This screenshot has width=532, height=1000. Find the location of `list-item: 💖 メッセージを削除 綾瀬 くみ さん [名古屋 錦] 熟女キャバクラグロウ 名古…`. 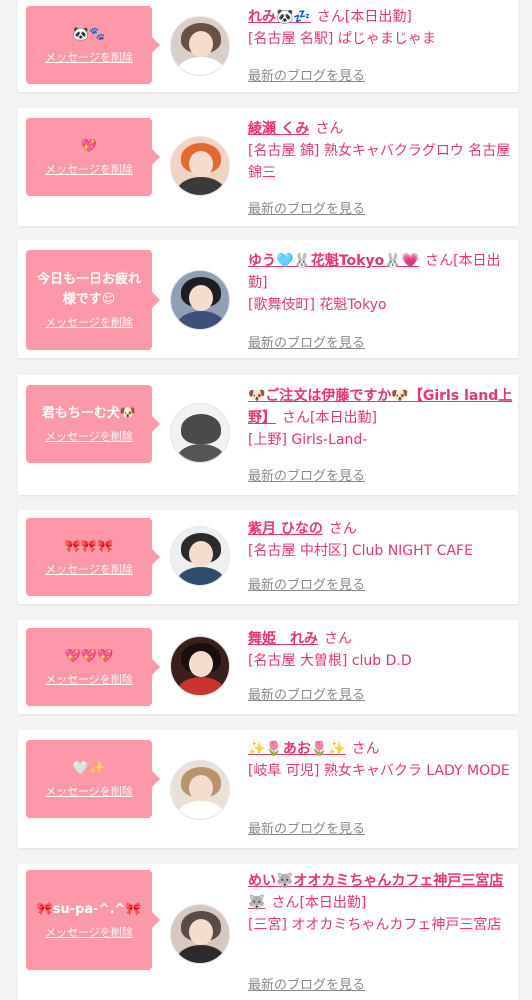

list-item: 💖 メッセージを削除 綾瀬 くみ さん [名古屋 錦] 熟女キャバクラグロウ 名古… is located at coordinates (268, 167).